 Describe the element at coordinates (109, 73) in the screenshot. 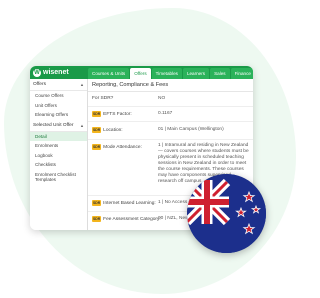

I see `tab-courses-units: Courses & Units` at that location.